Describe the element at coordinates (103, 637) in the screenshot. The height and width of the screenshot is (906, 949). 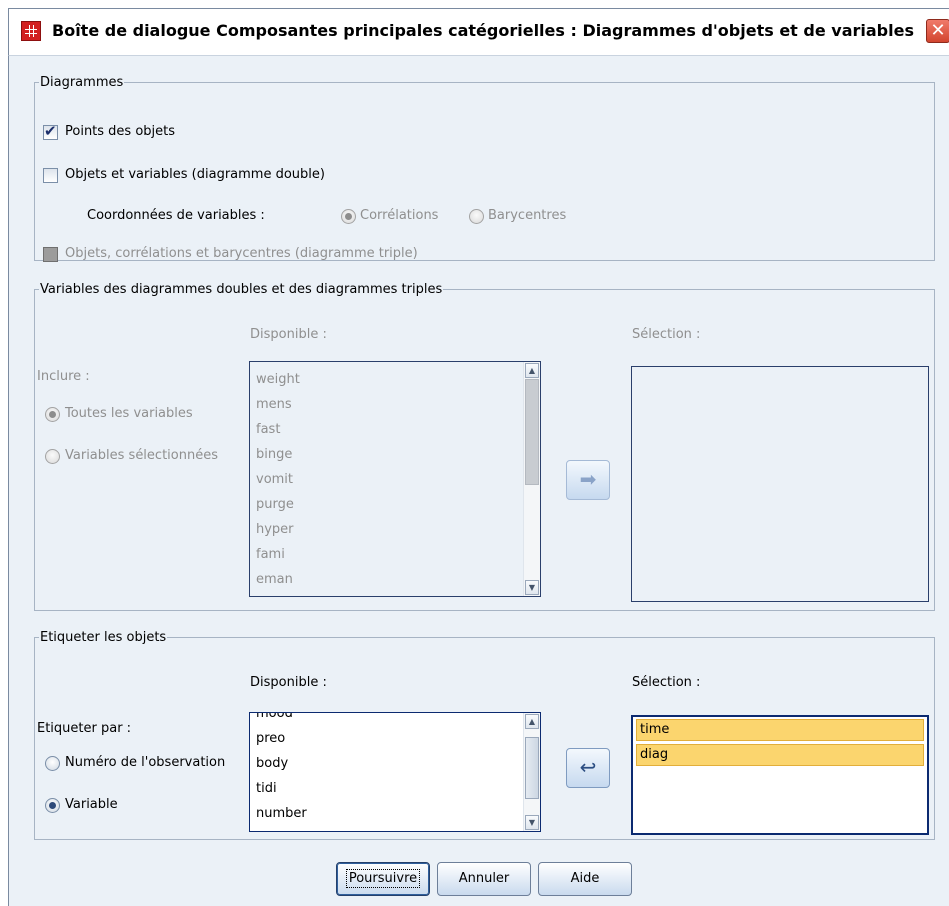
I see `etiqueter-legend: Etiqueter les objets` at that location.